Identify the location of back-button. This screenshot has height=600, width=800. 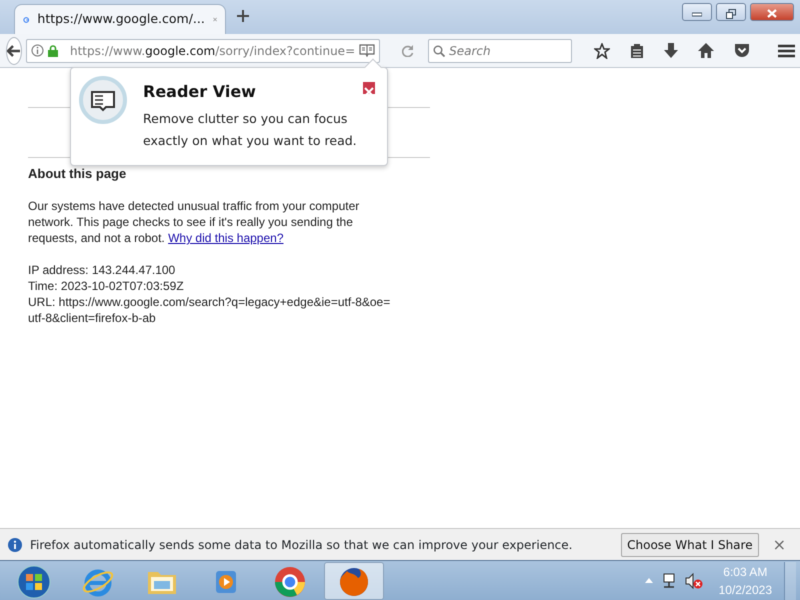
(14, 50).